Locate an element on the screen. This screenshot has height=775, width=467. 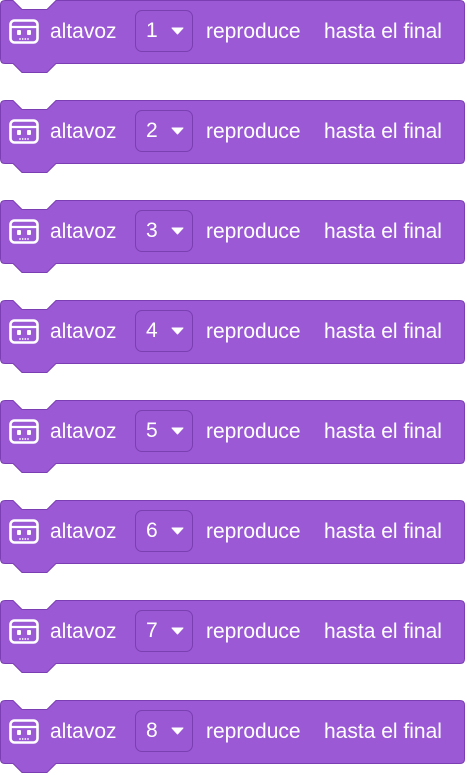
speaker-number-value: 2 is located at coordinates (152, 130).